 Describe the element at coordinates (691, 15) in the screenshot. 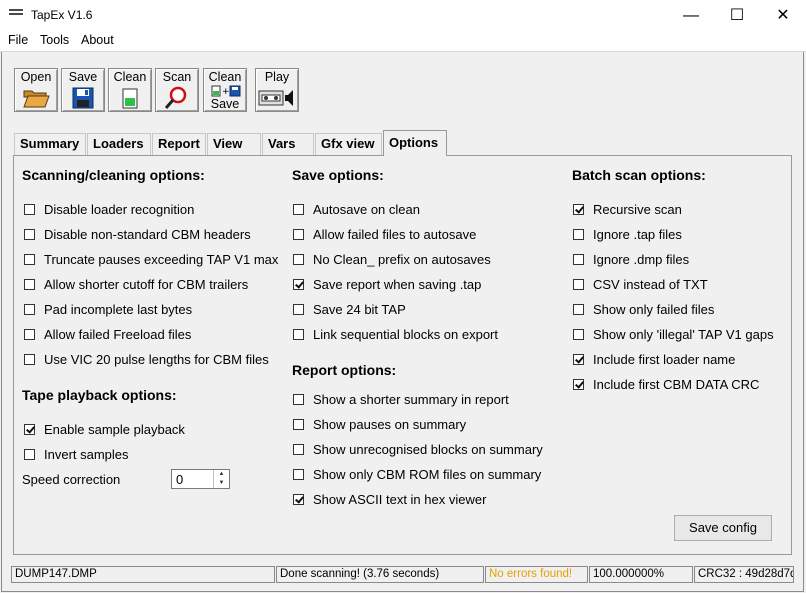

I see `minimize-button: —` at that location.